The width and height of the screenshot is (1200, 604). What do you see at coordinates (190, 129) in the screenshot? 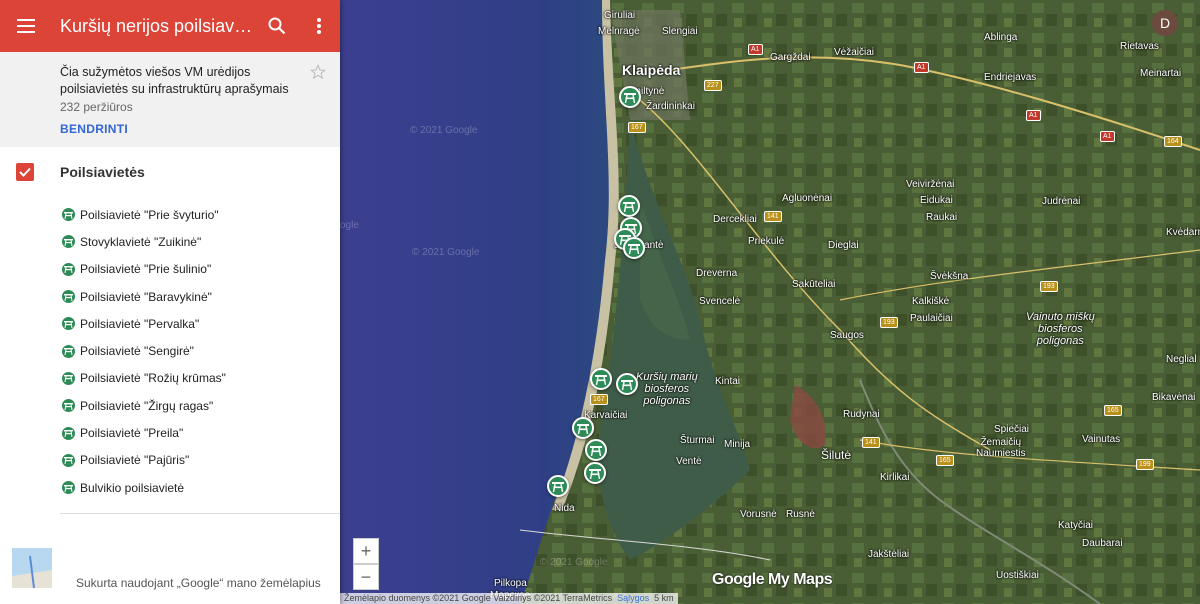
I see `share-button: BENDRINTI` at bounding box center [190, 129].